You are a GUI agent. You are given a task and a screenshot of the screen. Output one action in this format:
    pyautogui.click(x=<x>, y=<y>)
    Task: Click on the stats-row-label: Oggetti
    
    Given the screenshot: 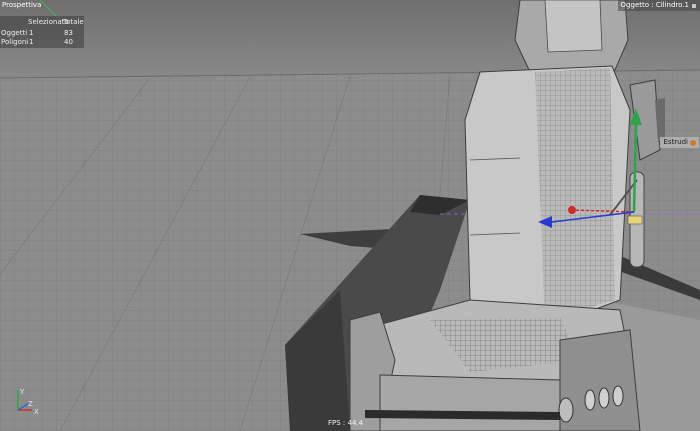 What is the action you would take?
    pyautogui.click(x=14, y=33)
    